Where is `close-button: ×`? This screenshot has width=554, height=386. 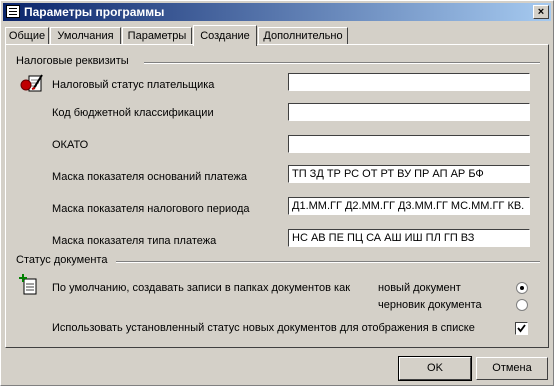 close-button: × is located at coordinates (541, 12).